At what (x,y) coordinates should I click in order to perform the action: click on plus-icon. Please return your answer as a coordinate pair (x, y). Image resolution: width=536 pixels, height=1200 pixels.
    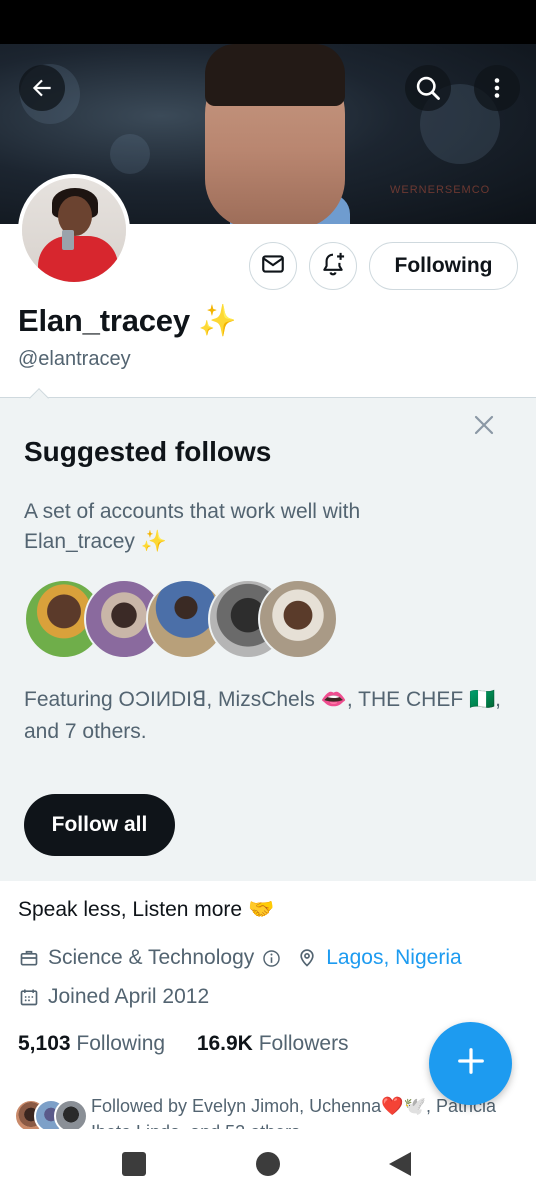
    Looking at the image, I should click on (471, 1063).